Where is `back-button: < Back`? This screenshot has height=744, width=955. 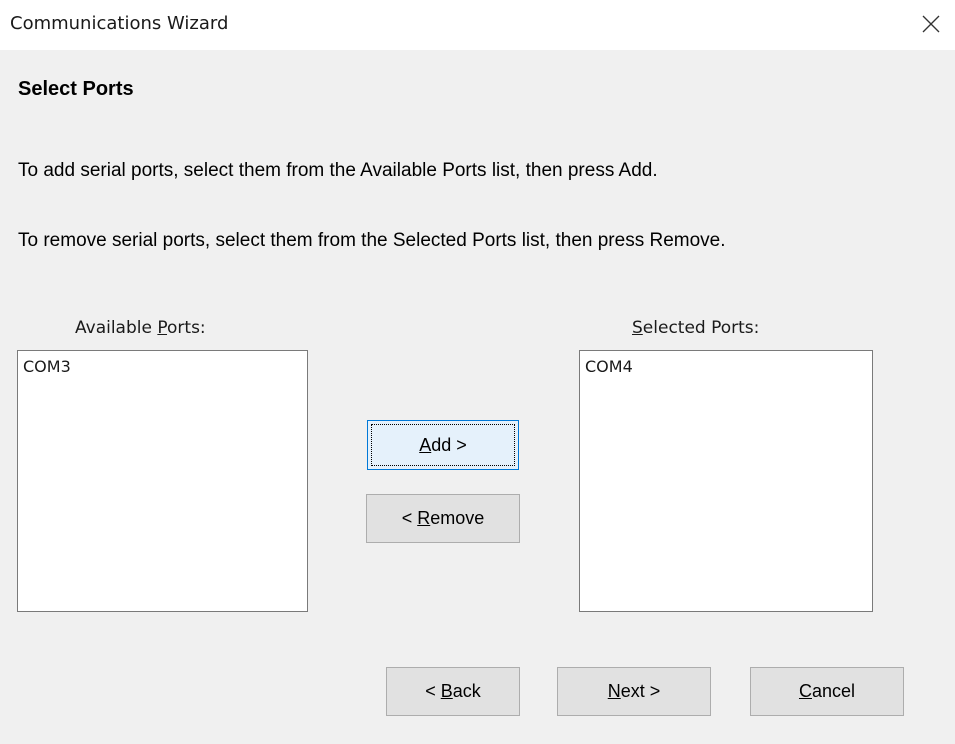 back-button: < Back is located at coordinates (453, 691).